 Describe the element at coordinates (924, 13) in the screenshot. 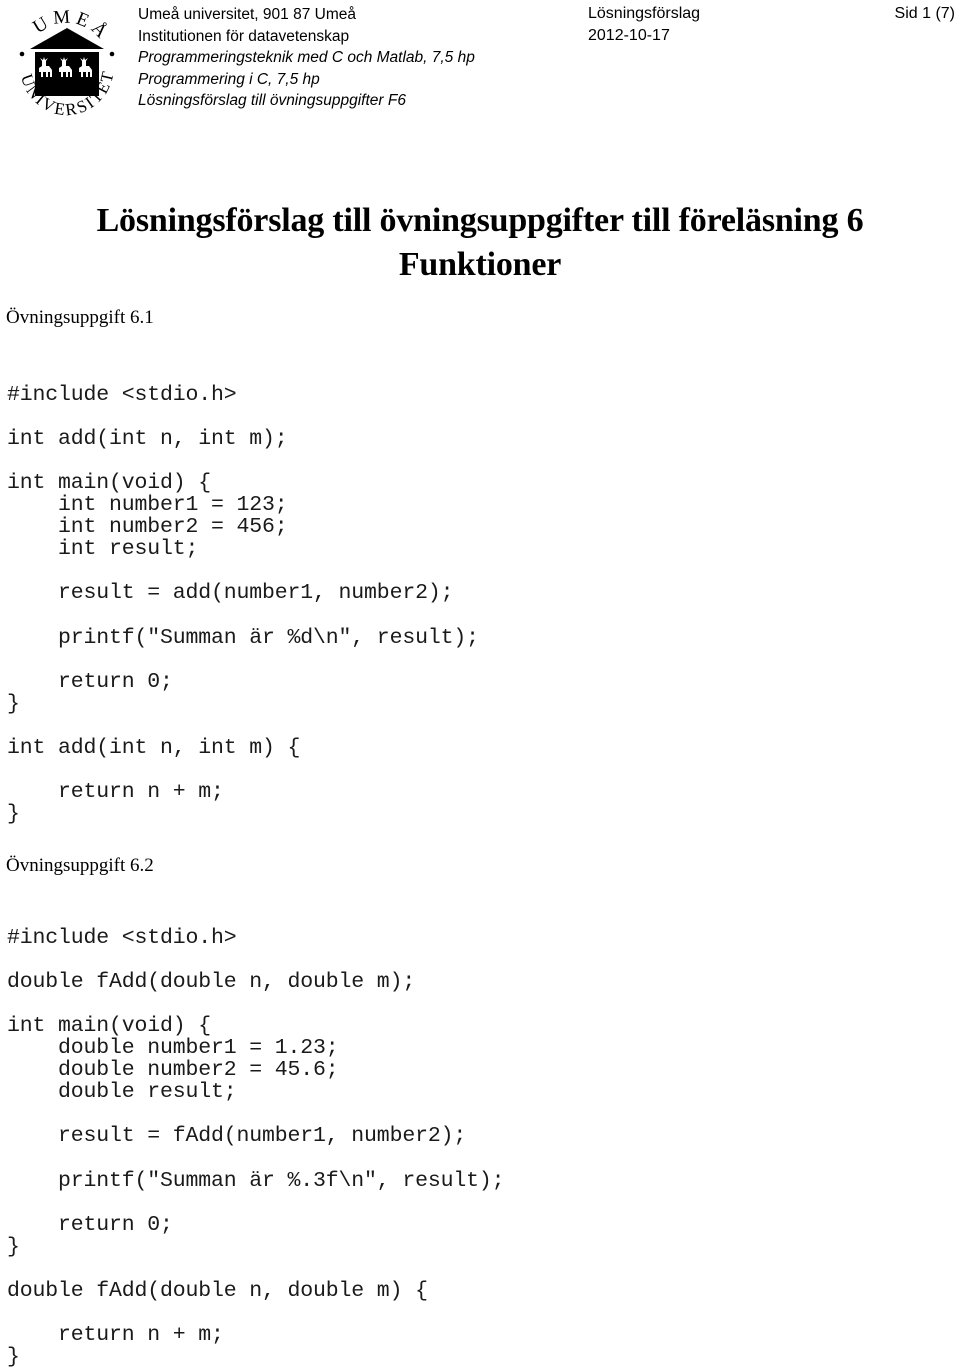

I see `header-page-number: Sid 1 (7)` at that location.